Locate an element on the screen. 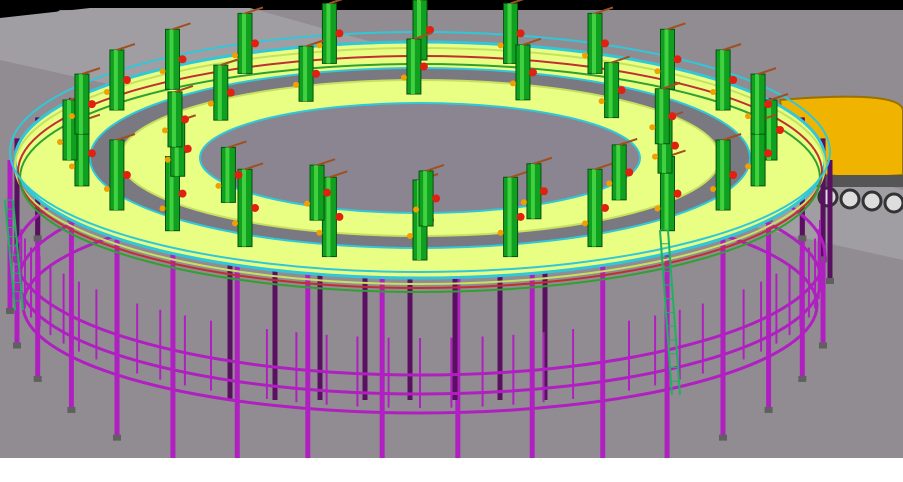  footer-strip is located at coordinates (451, 470).